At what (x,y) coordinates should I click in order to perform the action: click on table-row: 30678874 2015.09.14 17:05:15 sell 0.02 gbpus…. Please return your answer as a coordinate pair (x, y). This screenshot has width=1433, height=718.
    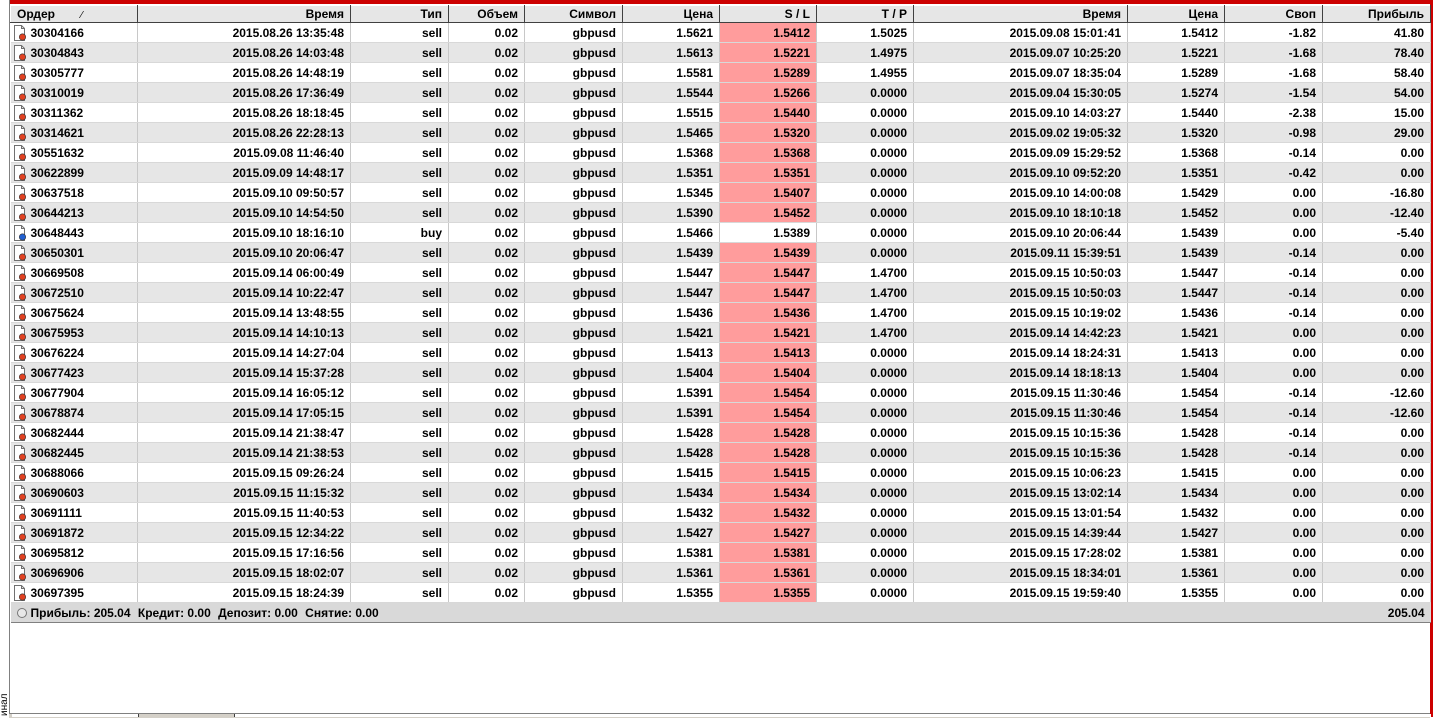
    Looking at the image, I should click on (720, 412).